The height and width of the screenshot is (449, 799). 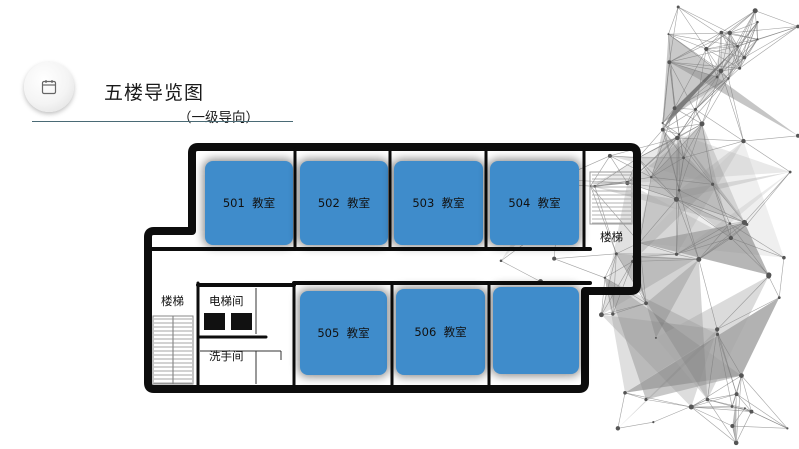 I want to click on room-505: 505 教室, so click(x=343, y=333).